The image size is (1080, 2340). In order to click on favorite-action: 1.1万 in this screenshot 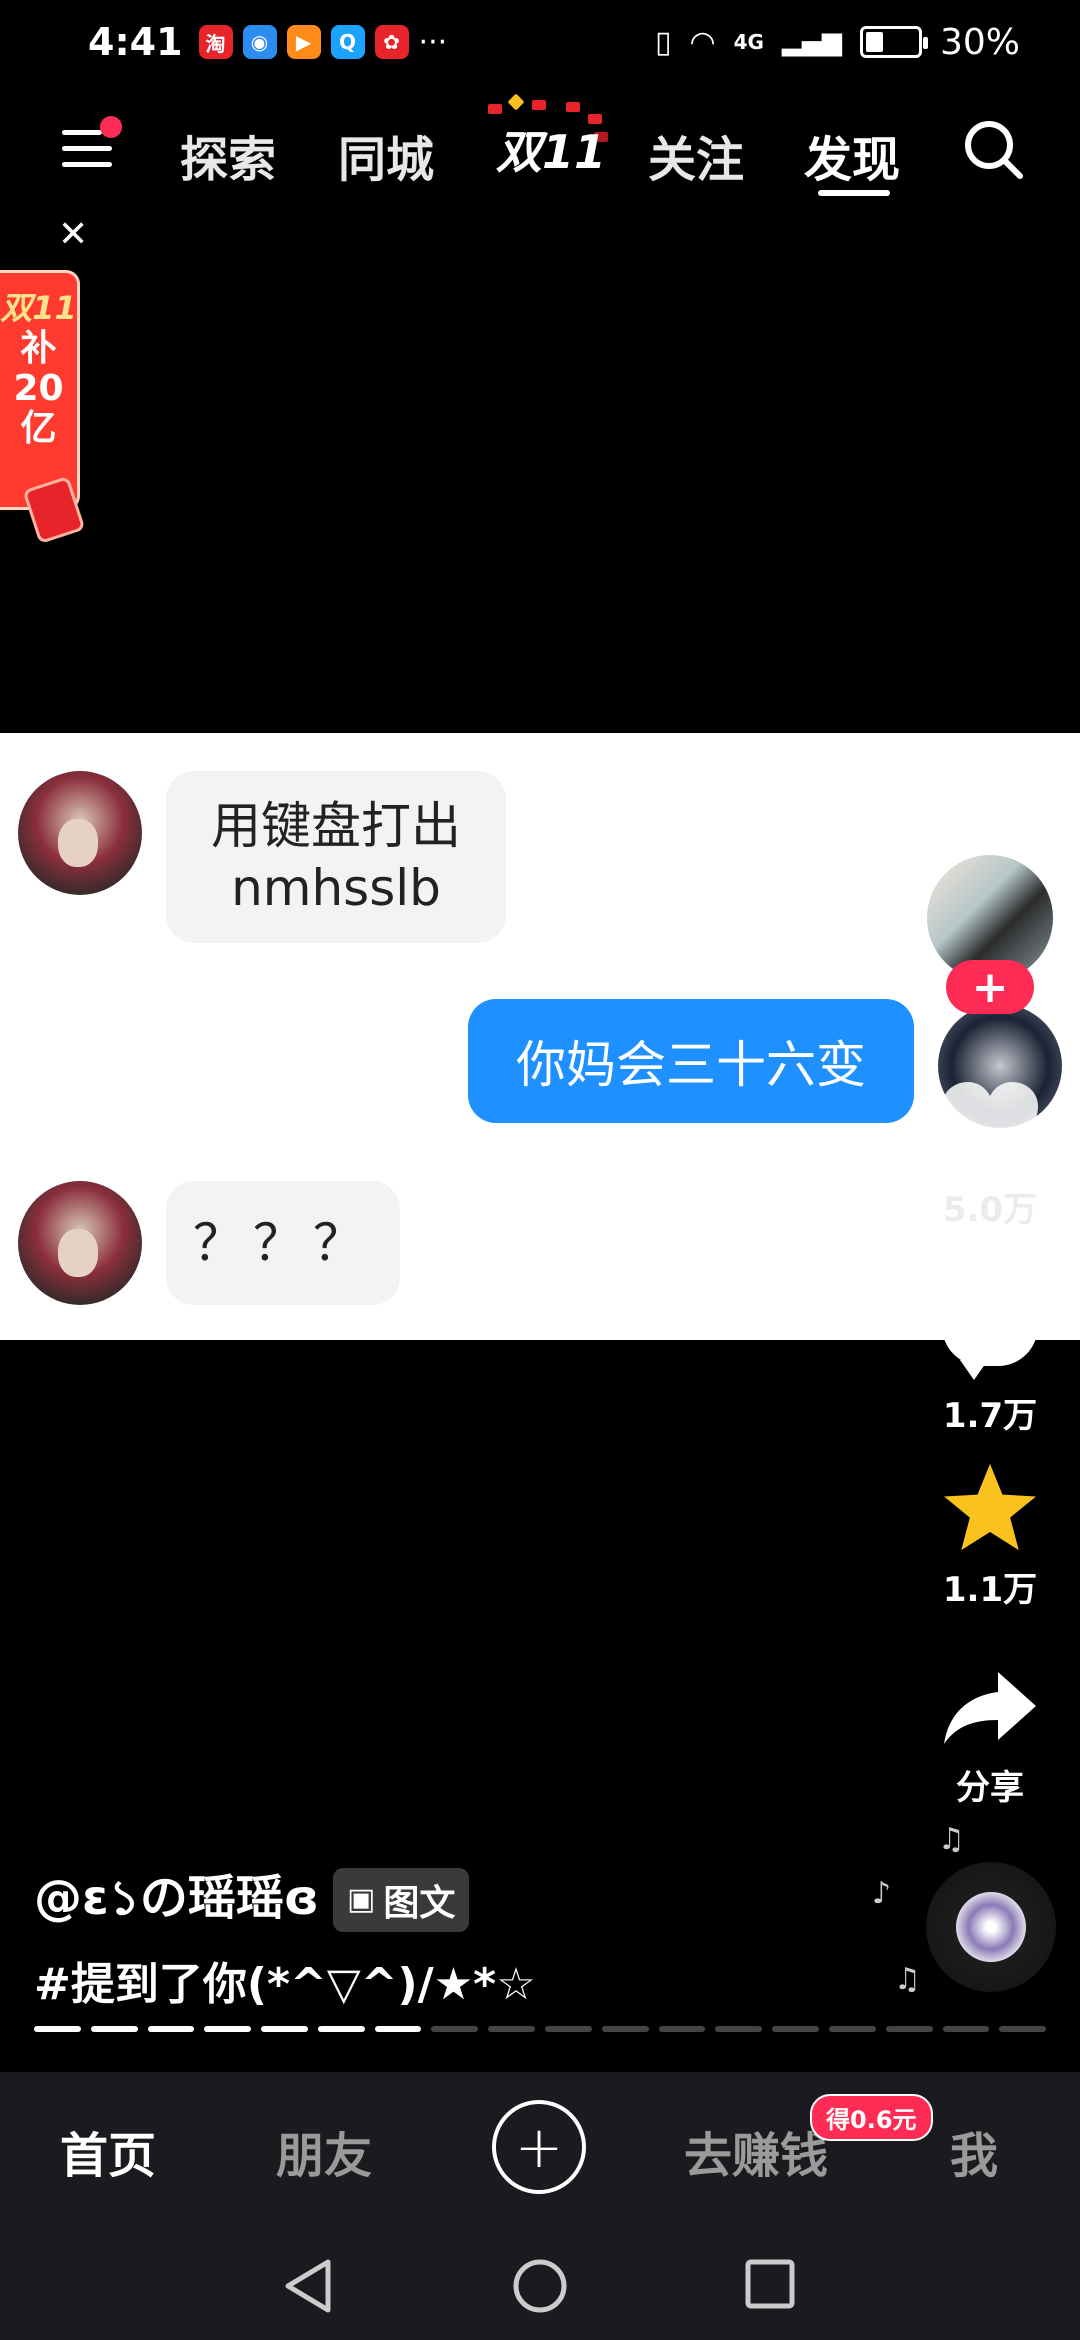, I will do `click(990, 1536)`.